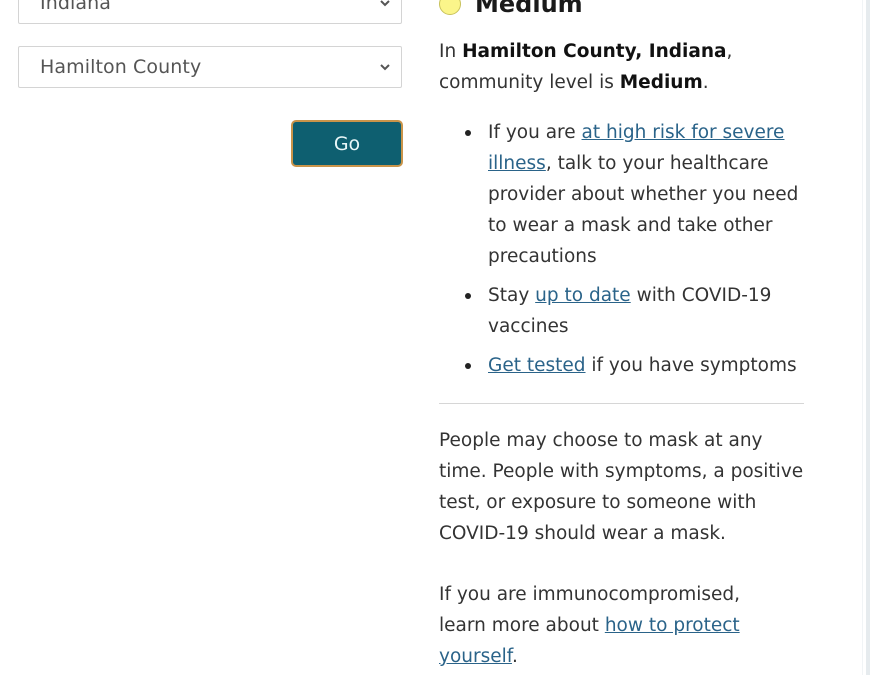  I want to click on summary-place: Hamilton County, Indiana, so click(594, 51).